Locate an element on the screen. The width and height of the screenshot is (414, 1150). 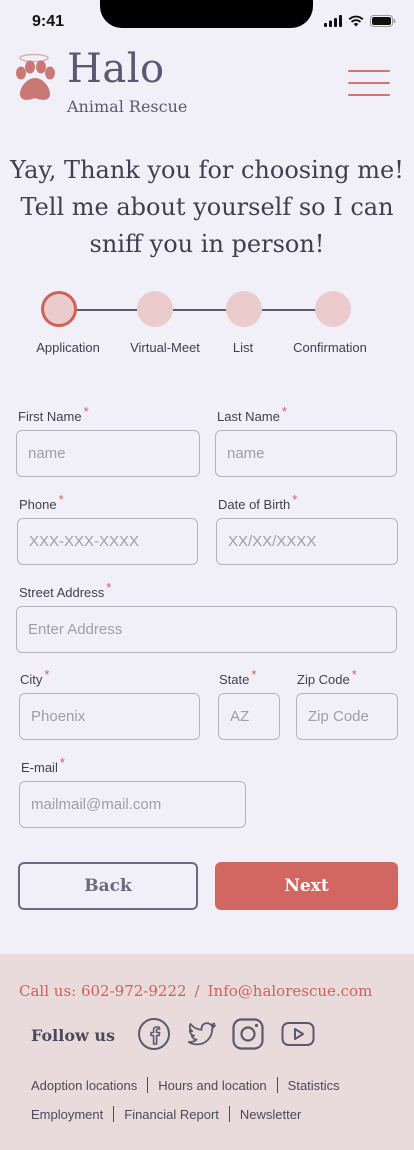
status-bar: 9:41 is located at coordinates (207, 22).